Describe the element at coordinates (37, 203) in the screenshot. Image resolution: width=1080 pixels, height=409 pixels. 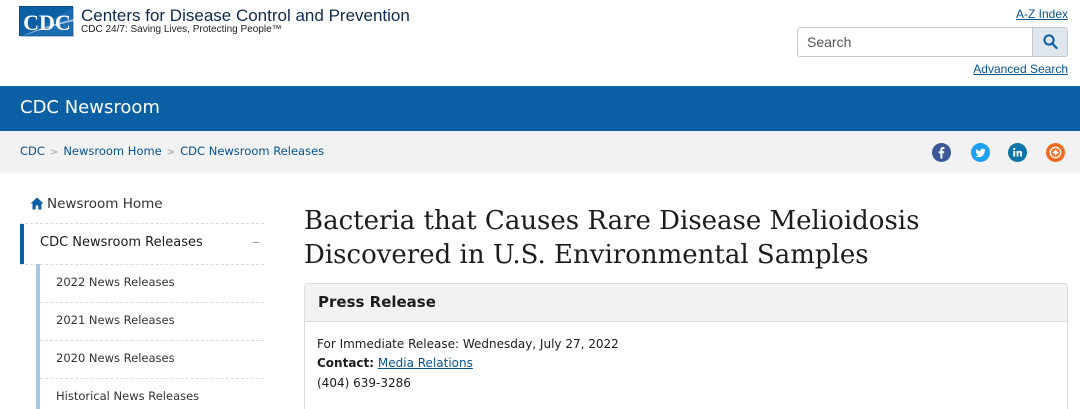
I see `home-icon` at that location.